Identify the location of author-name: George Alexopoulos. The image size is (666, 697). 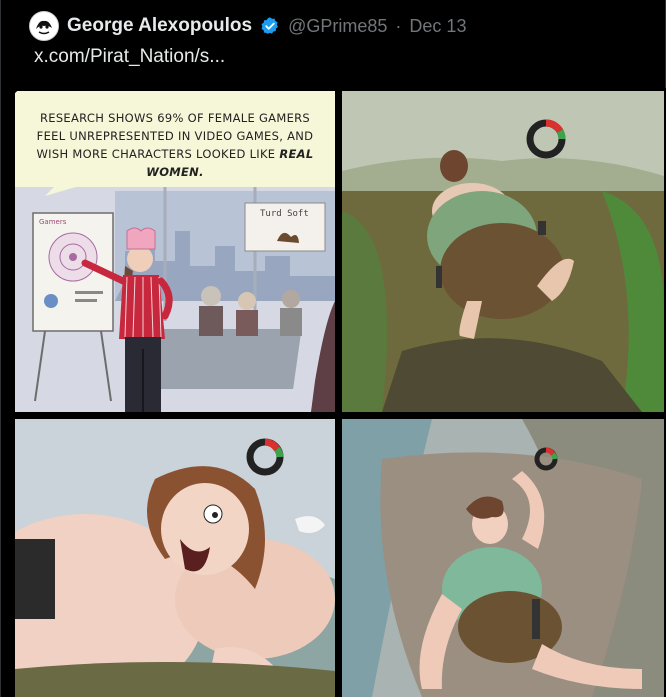
(159, 26).